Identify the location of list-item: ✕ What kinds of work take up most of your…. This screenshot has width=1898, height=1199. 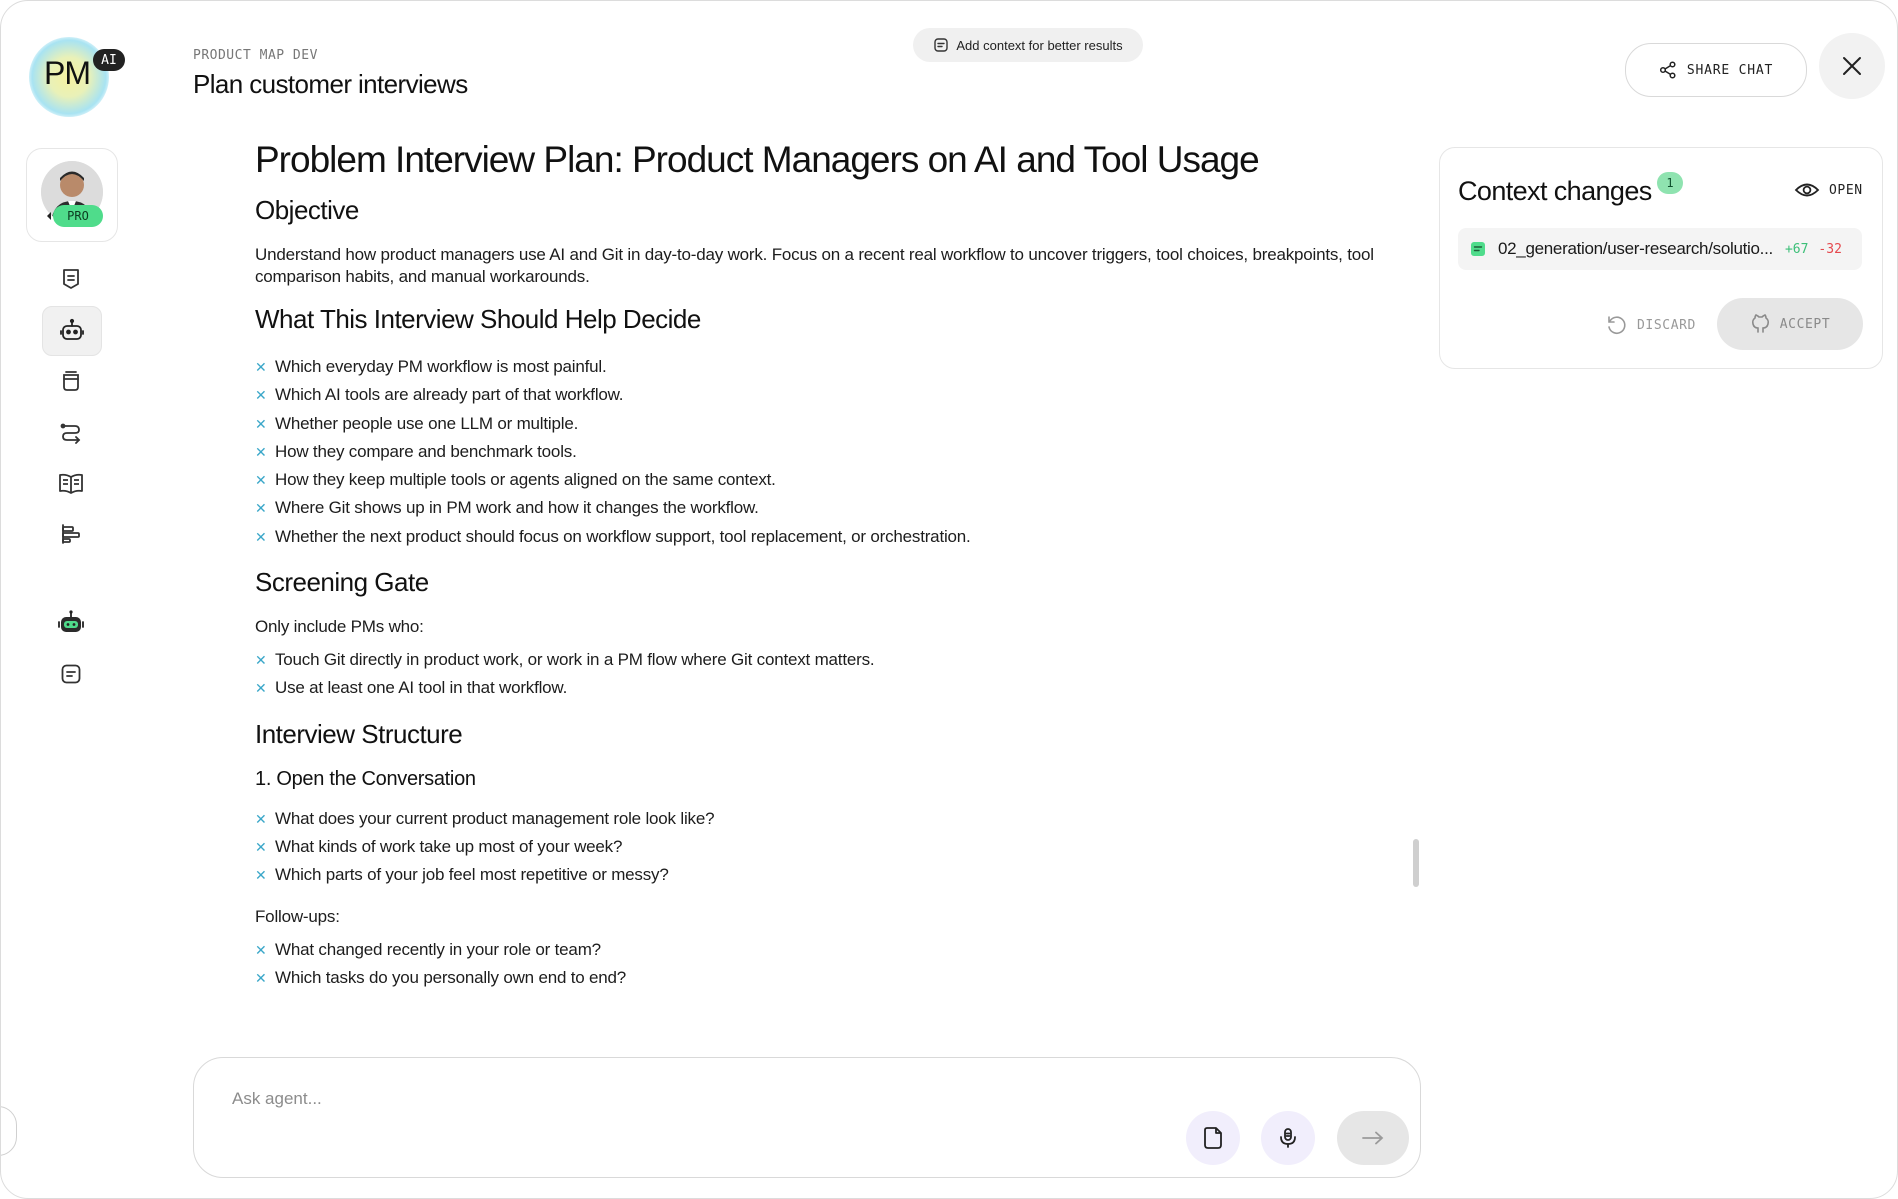
(830, 847).